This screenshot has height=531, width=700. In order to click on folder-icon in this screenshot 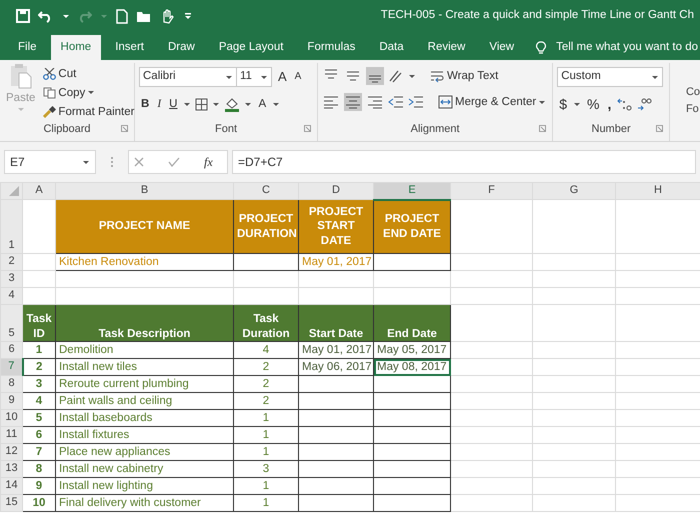, I will do `click(144, 16)`.